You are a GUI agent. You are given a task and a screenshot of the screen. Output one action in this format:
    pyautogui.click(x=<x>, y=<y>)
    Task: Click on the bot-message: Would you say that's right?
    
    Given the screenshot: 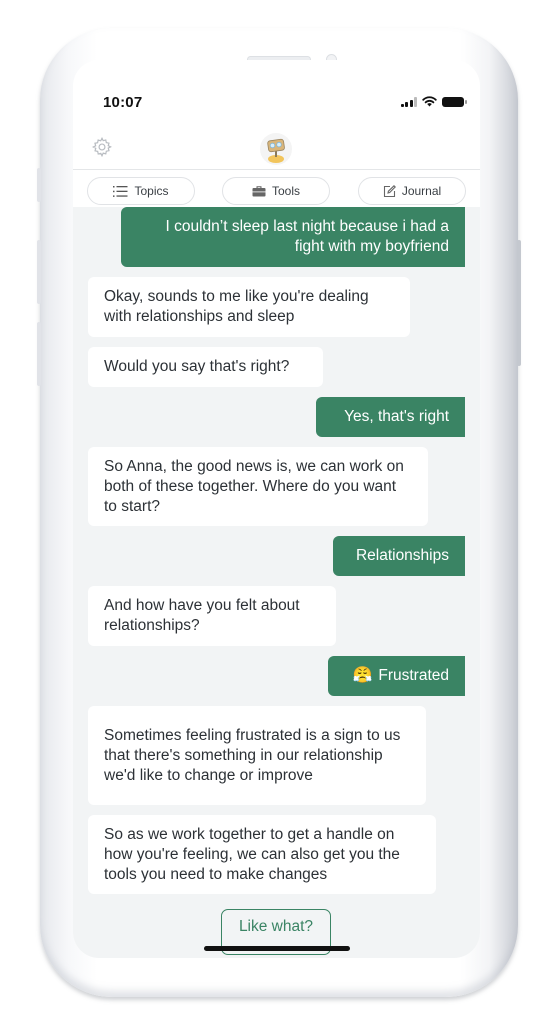 What is the action you would take?
    pyautogui.click(x=205, y=367)
    